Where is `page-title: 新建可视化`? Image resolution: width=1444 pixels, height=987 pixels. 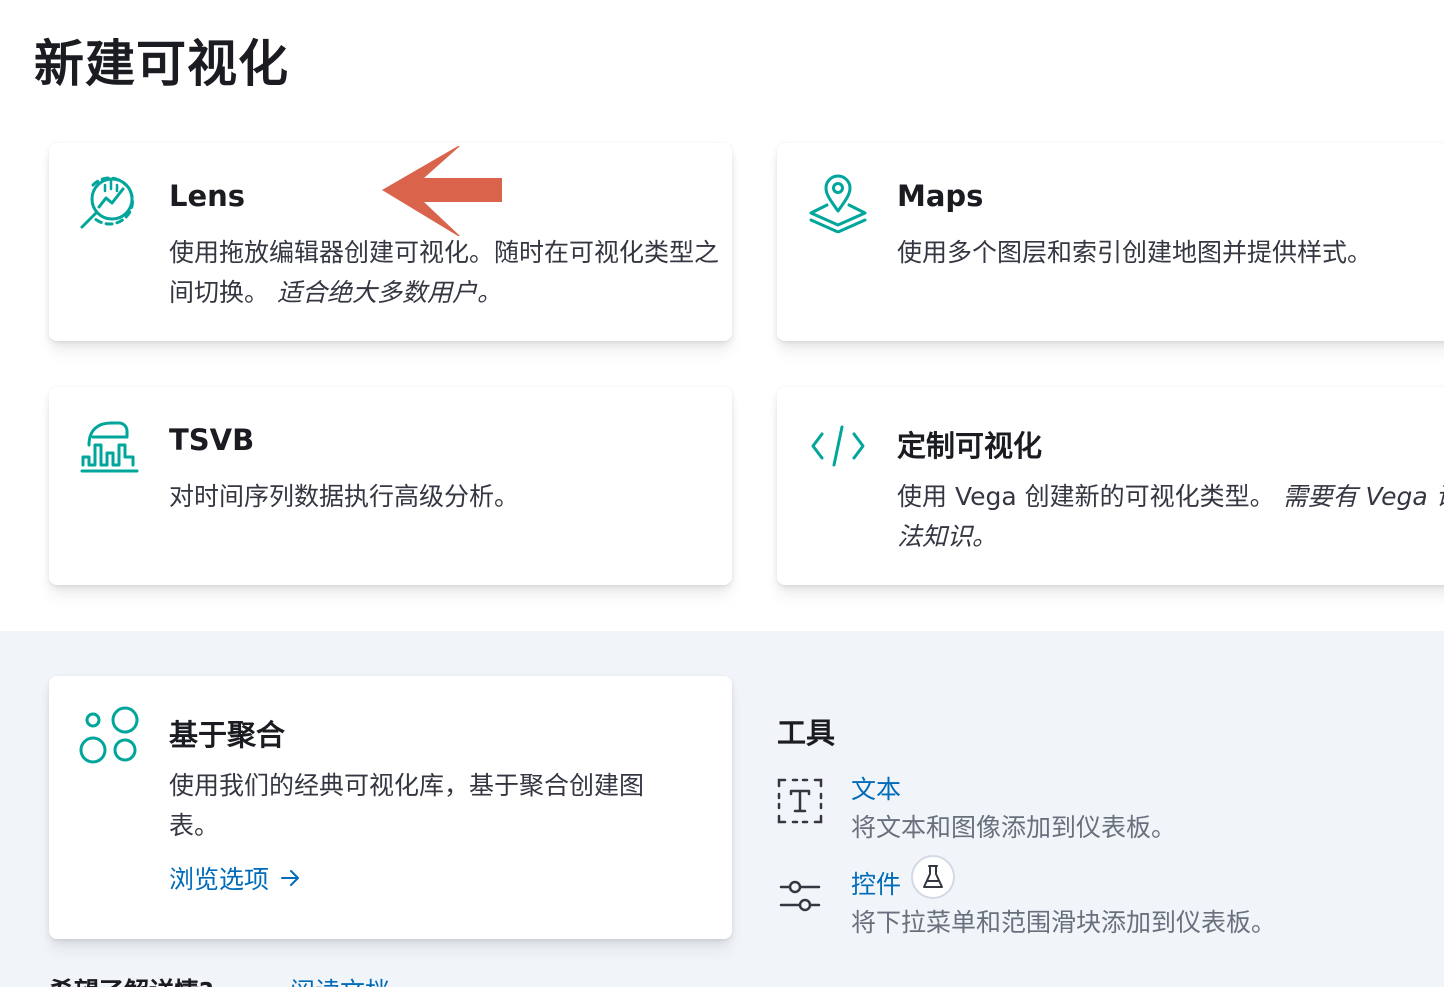 page-title: 新建可视化 is located at coordinates (161, 64).